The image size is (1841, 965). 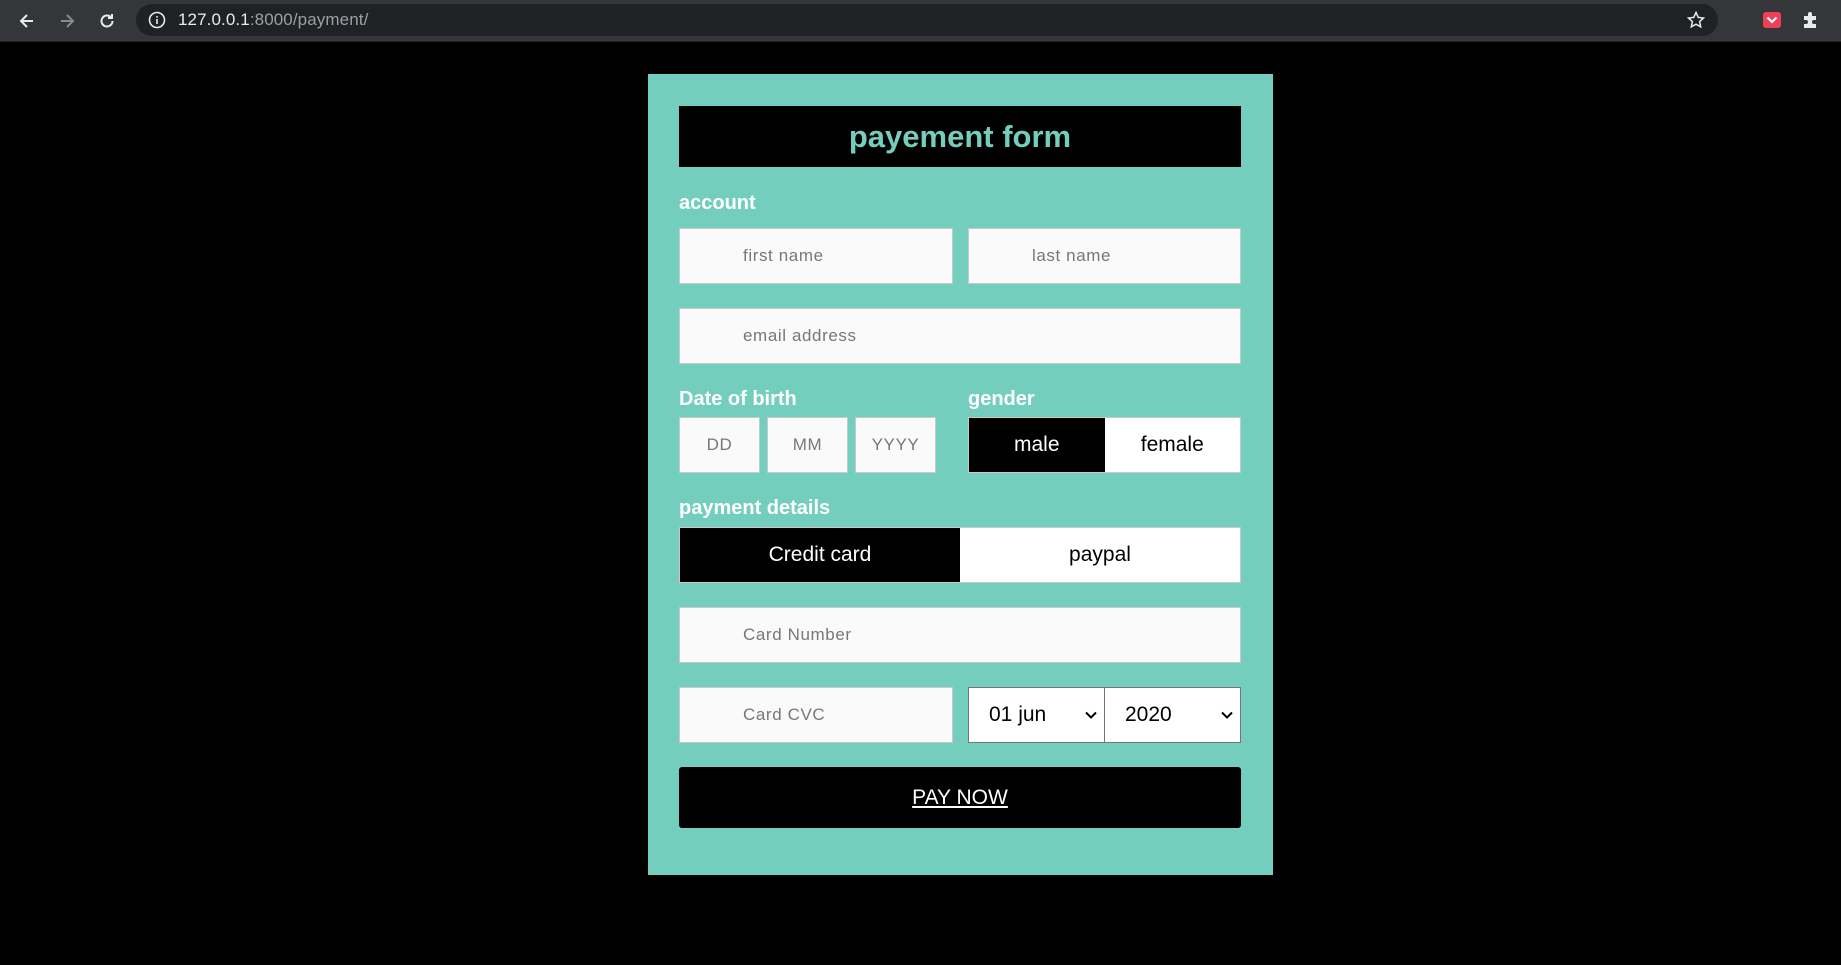 I want to click on card-number-input, so click(x=960, y=635).